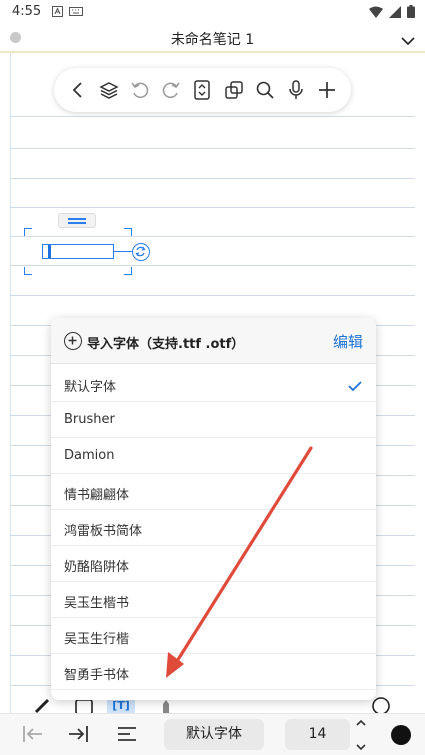 The image size is (425, 755). I want to click on font-size-stepper, so click(361, 735).